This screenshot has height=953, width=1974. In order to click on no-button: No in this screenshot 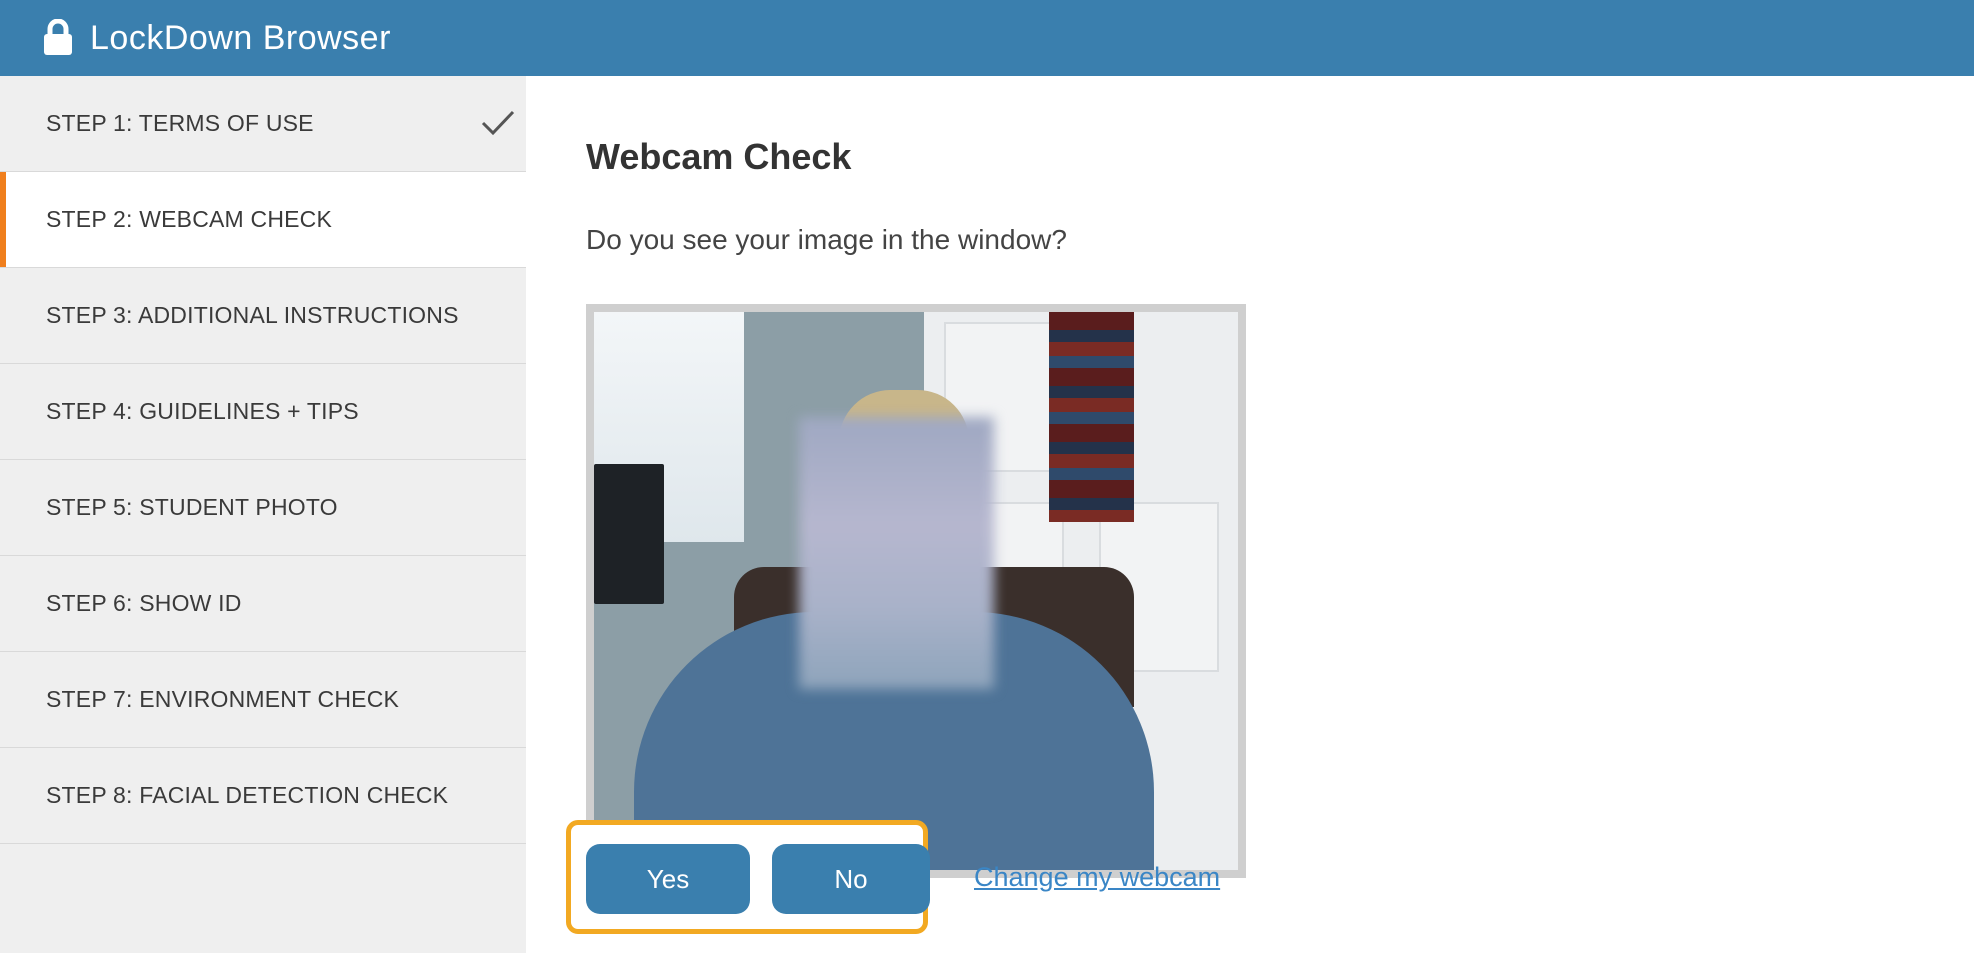, I will do `click(851, 879)`.